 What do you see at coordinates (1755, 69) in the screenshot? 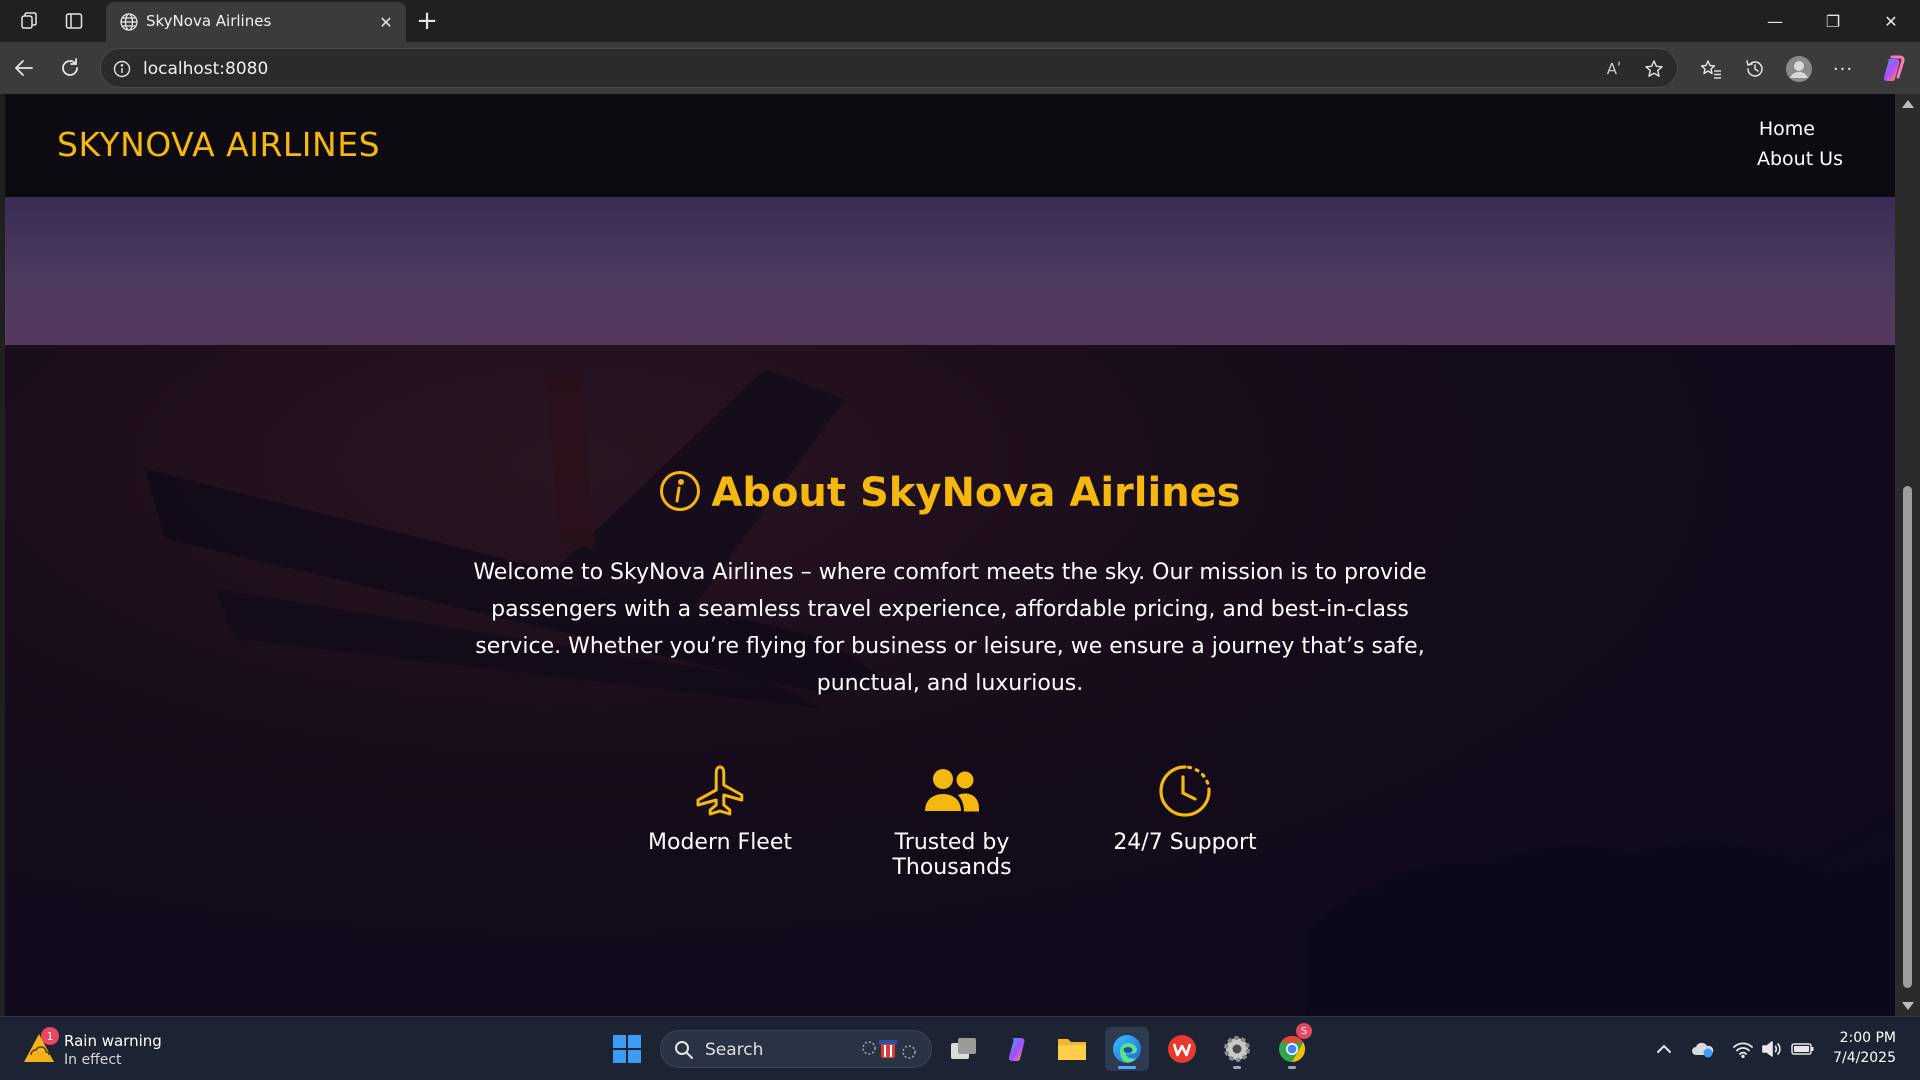
I see `history-icon` at bounding box center [1755, 69].